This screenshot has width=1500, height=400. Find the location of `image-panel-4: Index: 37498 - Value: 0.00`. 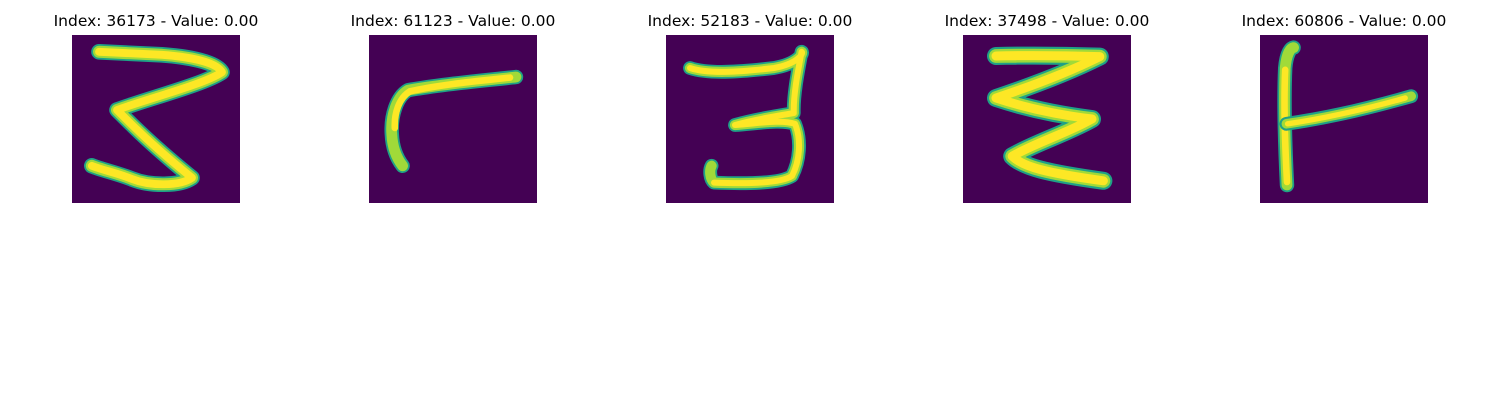

image-panel-4: Index: 37498 - Value: 0.00 is located at coordinates (1047, 107).